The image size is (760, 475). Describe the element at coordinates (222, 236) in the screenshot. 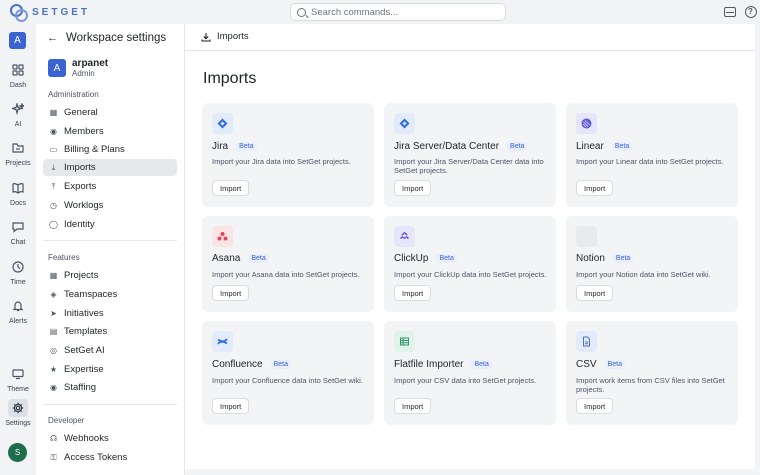

I see `asana-icon` at that location.